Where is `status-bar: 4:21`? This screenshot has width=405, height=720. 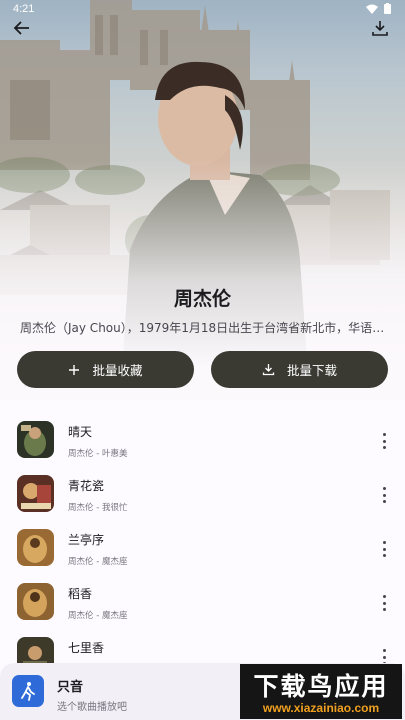 status-bar: 4:21 is located at coordinates (202, 9).